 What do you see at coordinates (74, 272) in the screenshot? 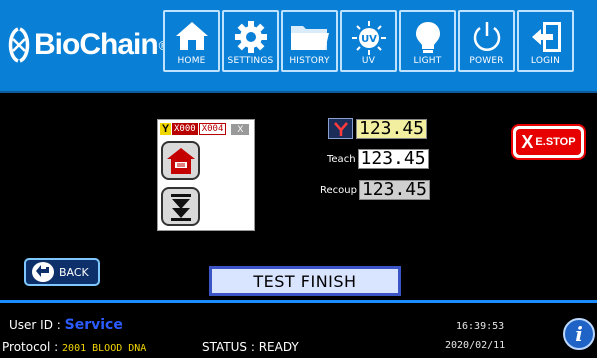
I see `back-label: BACK` at bounding box center [74, 272].